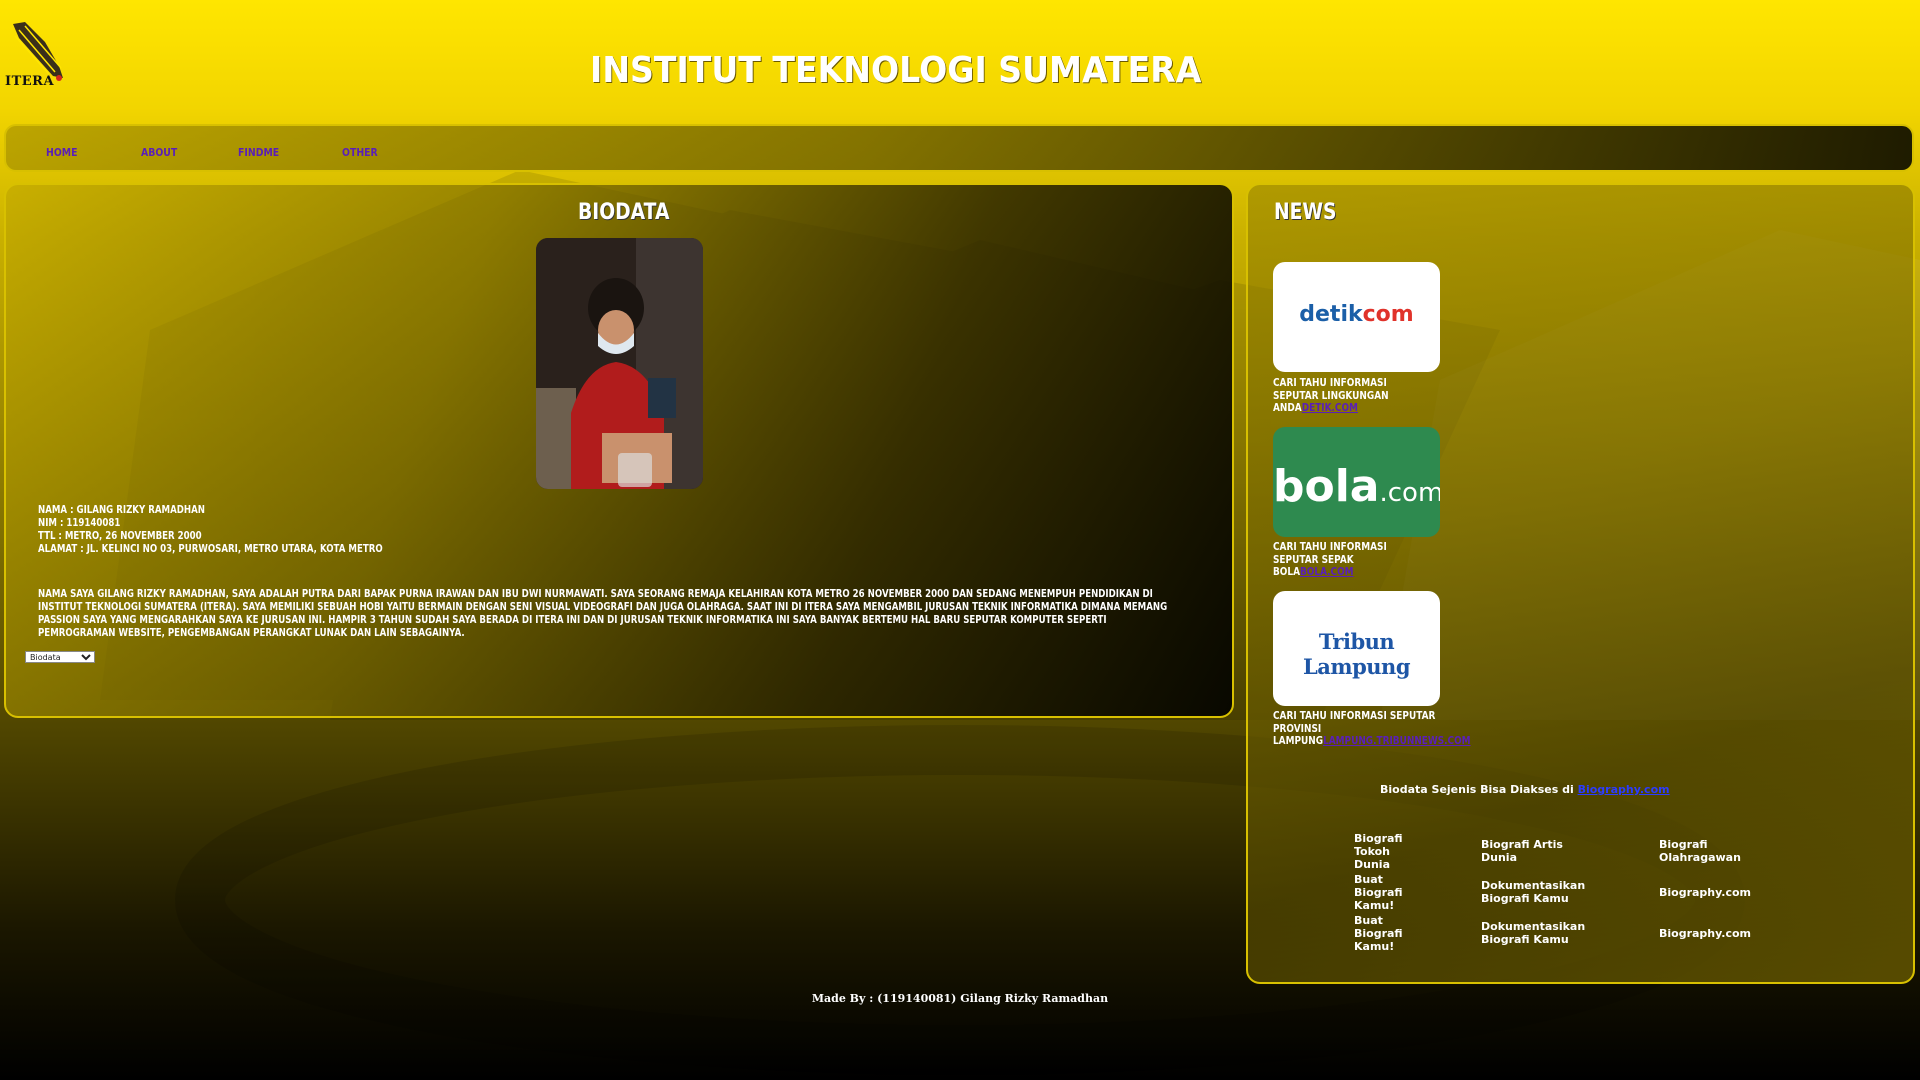  I want to click on site-header: ITERA INSTITUT TEKNOLOGI SUMATERA, so click(960, 60).